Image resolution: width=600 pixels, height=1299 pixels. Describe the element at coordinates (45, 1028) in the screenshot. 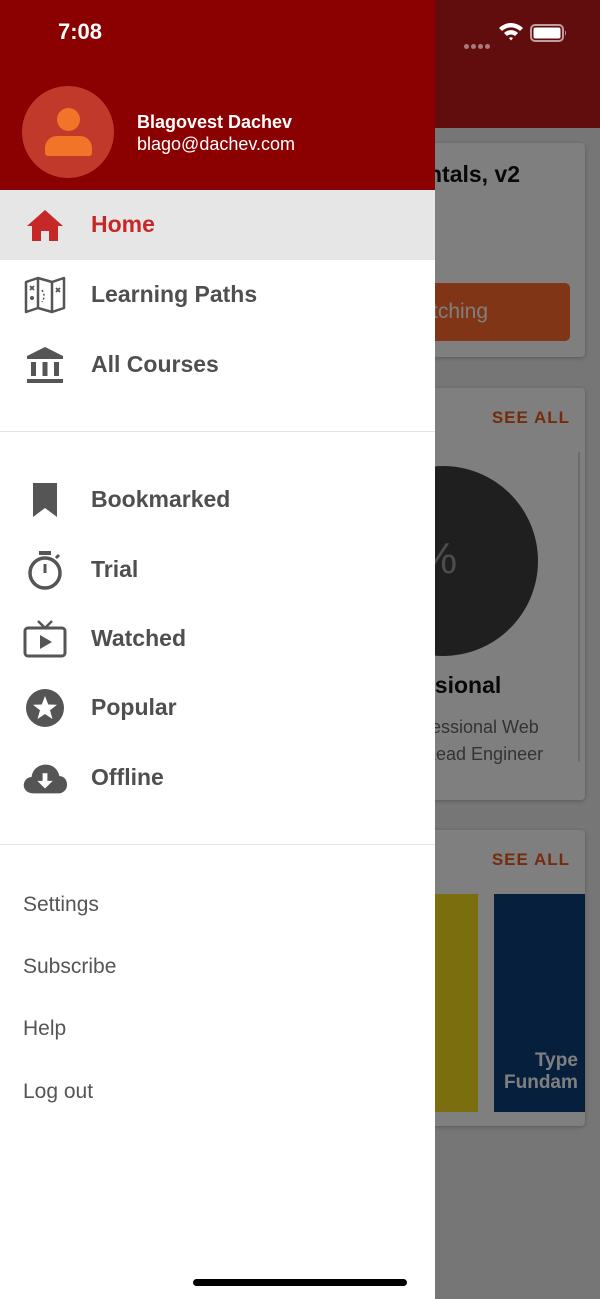

I see `help-label: Help` at that location.